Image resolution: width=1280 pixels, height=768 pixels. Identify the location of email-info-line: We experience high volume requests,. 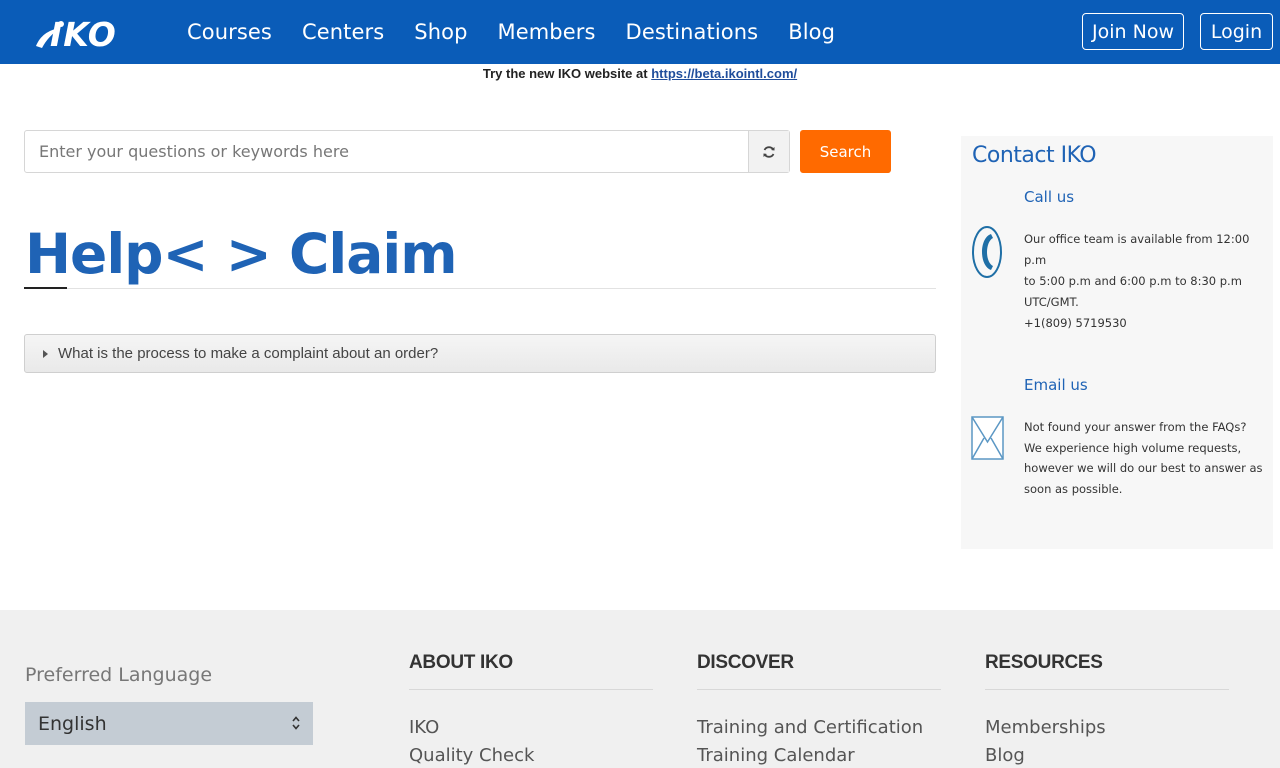
(1133, 447).